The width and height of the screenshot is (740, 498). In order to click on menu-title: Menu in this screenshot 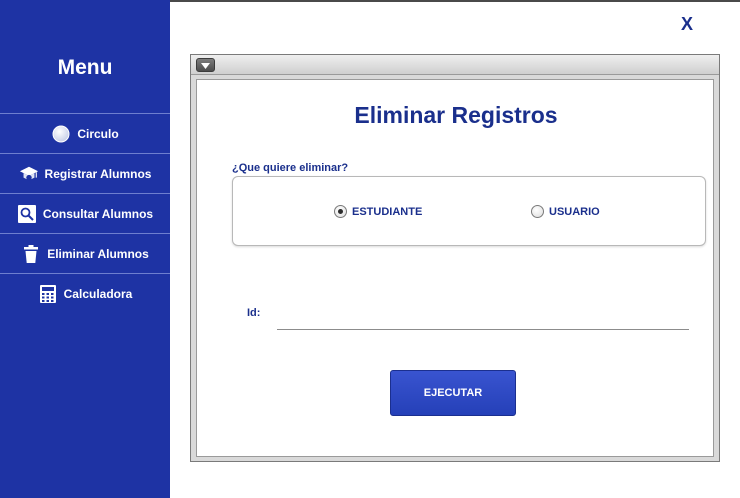, I will do `click(85, 67)`.